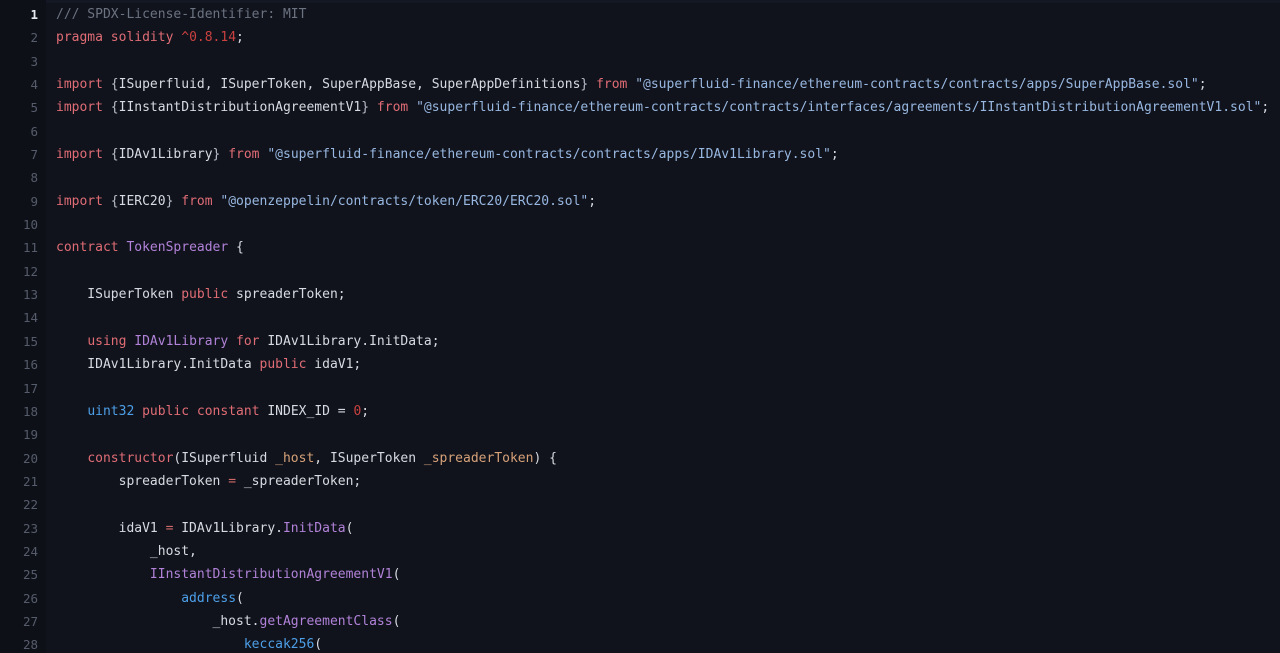 The width and height of the screenshot is (1280, 653). Describe the element at coordinates (369, 458) in the screenshot. I see `token: , ISuperToken` at that location.